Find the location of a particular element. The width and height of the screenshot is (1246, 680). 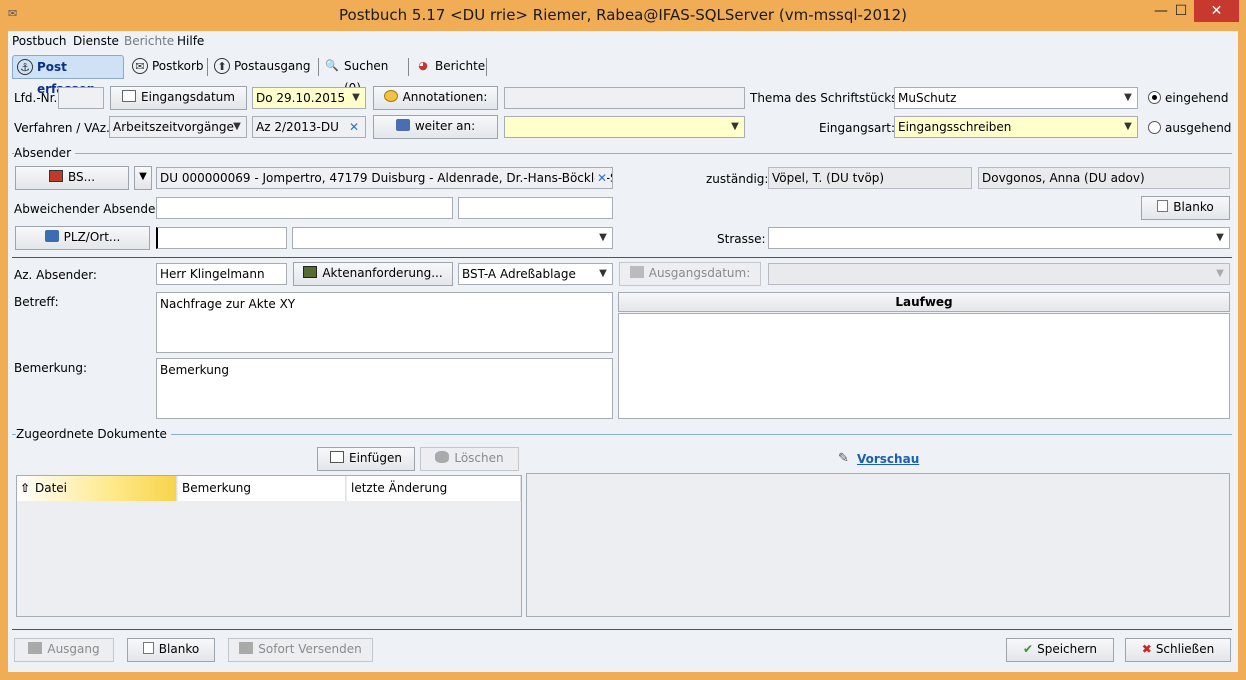

eingangsart-select: Eingangsschreiben ▼ is located at coordinates (1016, 127).